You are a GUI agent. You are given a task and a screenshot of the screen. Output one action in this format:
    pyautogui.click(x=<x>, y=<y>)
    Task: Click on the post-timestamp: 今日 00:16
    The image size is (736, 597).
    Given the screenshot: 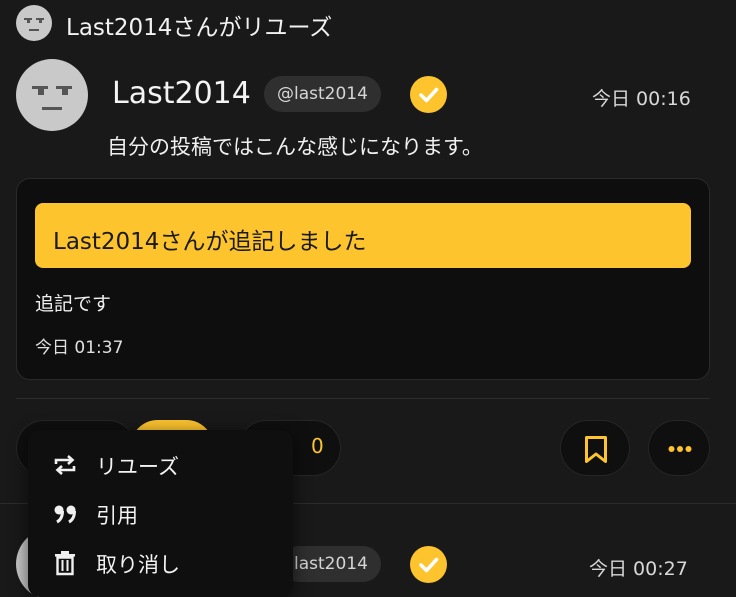 What is the action you would take?
    pyautogui.click(x=641, y=97)
    